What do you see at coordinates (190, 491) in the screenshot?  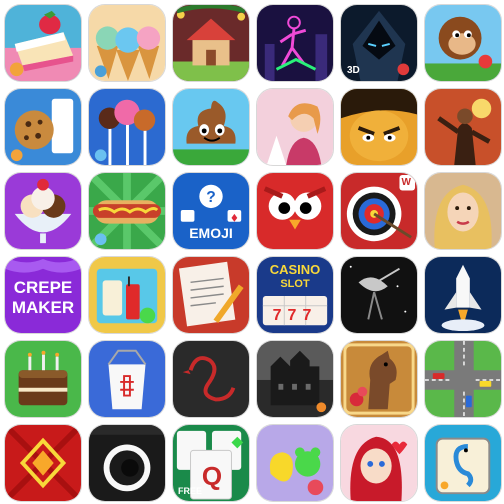 I see `badge-free: FREE` at bounding box center [190, 491].